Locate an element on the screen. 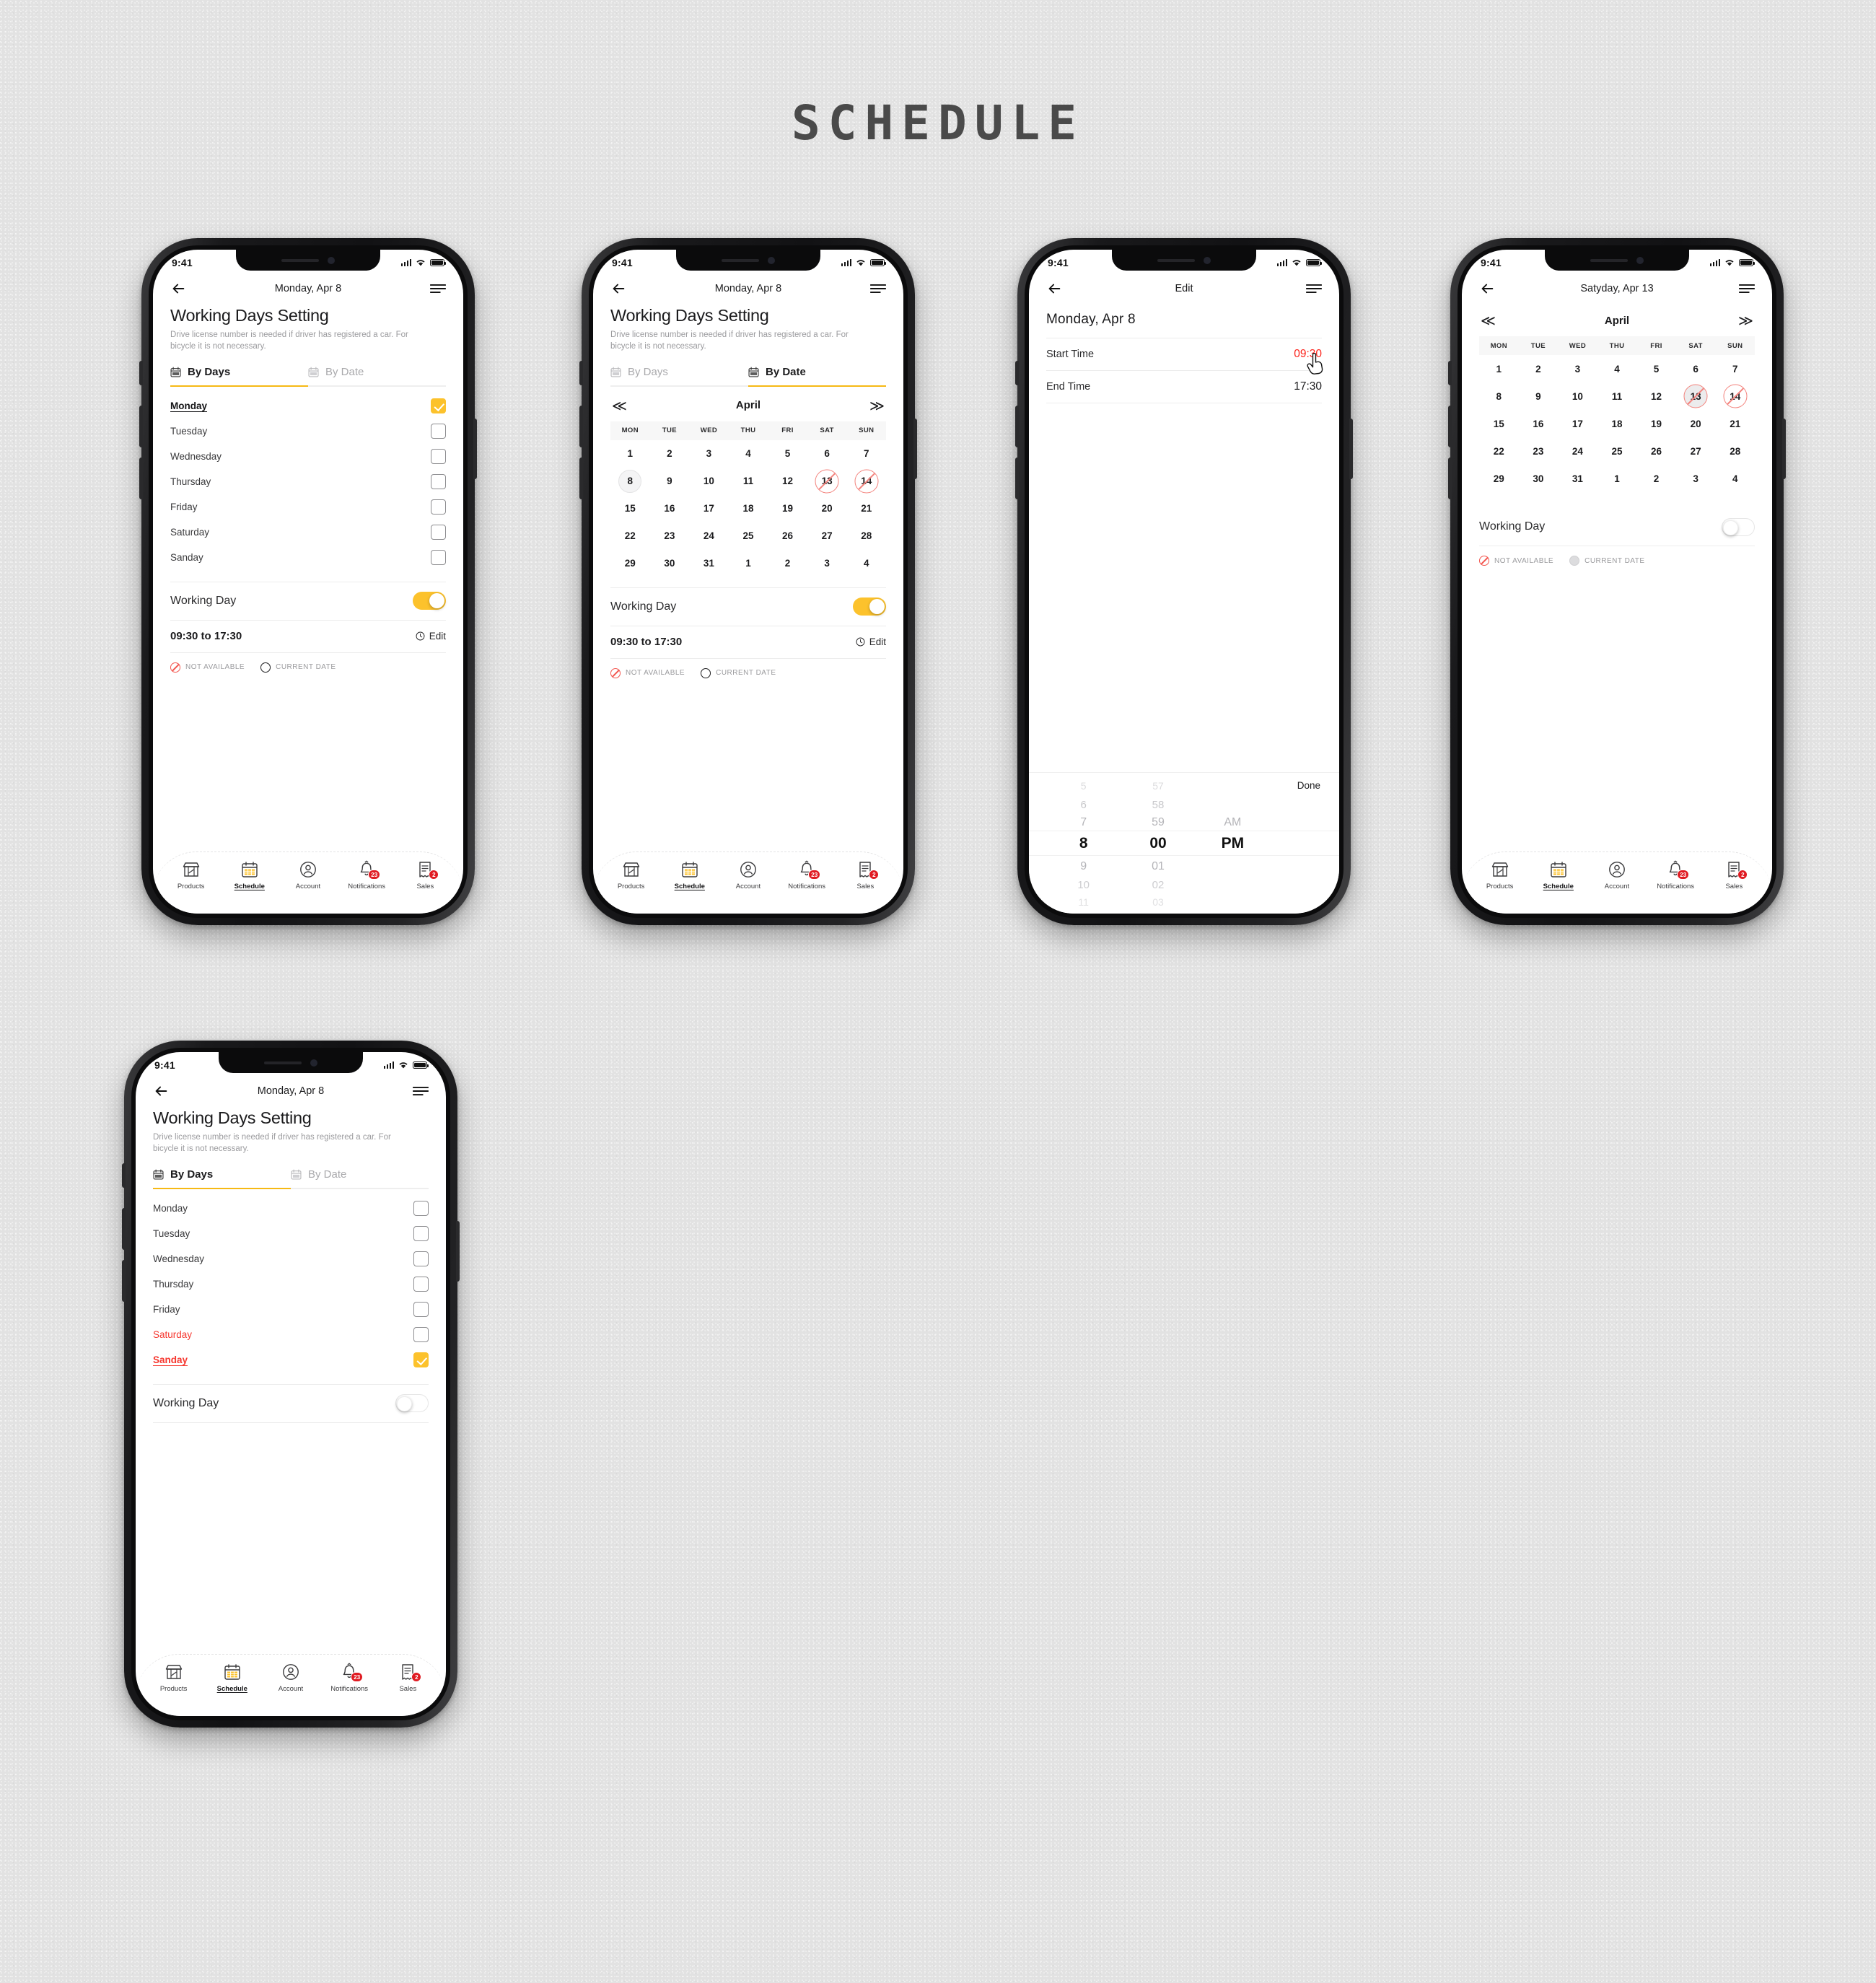 The height and width of the screenshot is (1983, 1876). start-time-row: Start Time 09:30 is located at coordinates (1184, 356).